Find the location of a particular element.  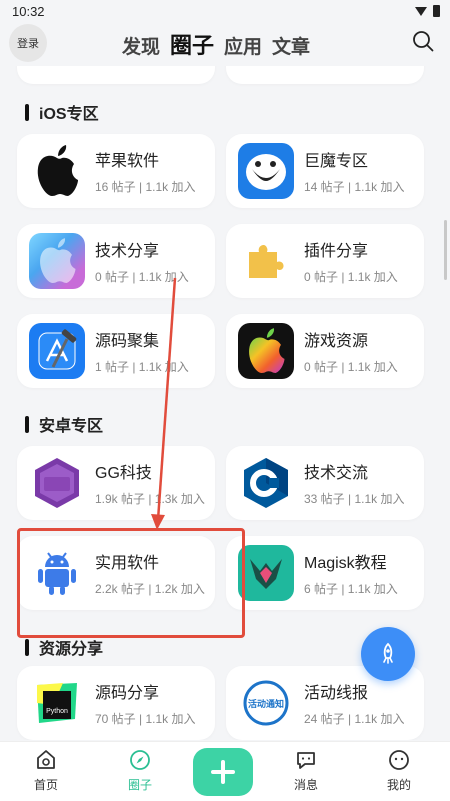

top-tabs: 发现 圈子 应用 文章 is located at coordinates (216, 44).